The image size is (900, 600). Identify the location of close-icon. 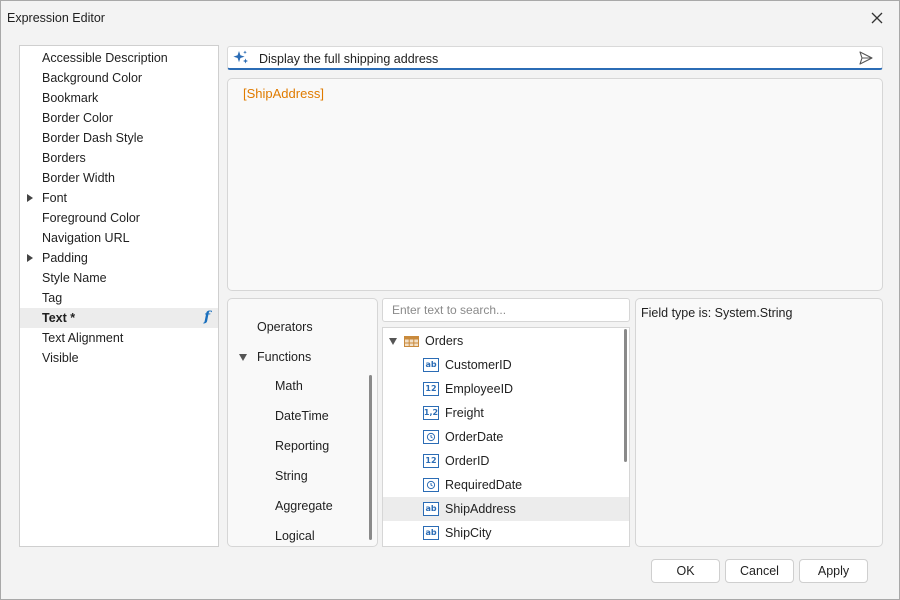
(877, 18).